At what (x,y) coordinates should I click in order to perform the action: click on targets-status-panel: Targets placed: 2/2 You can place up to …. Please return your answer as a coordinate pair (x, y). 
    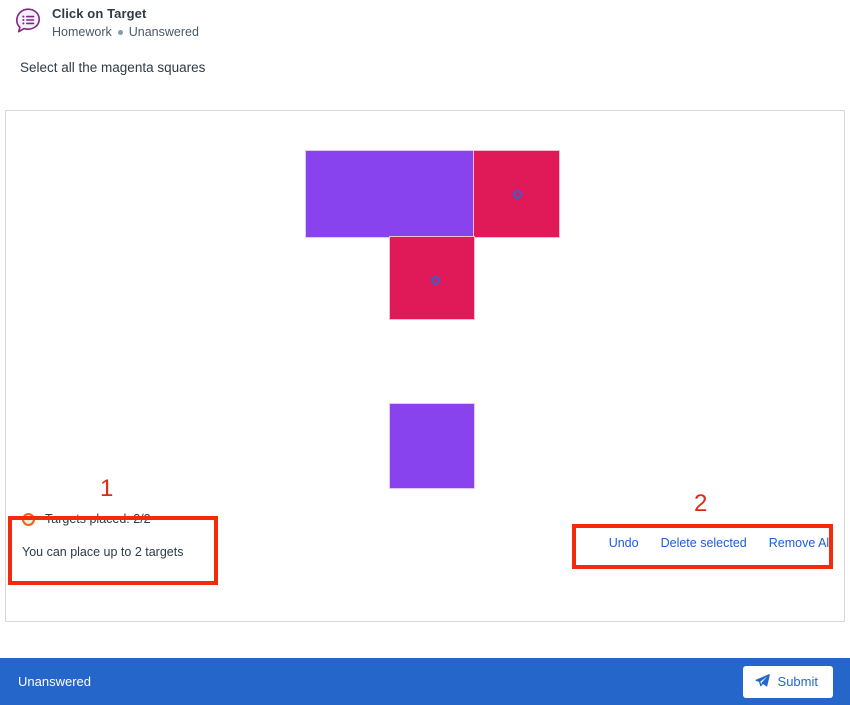
    Looking at the image, I should click on (120, 535).